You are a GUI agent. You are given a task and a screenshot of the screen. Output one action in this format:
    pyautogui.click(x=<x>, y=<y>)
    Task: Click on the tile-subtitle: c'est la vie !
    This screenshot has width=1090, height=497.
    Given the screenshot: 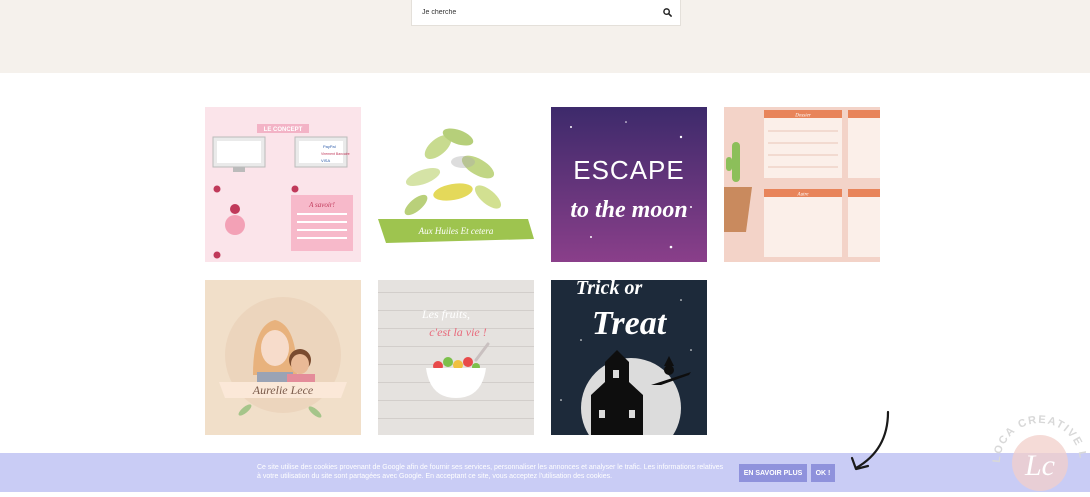 What is the action you would take?
    pyautogui.click(x=458, y=332)
    